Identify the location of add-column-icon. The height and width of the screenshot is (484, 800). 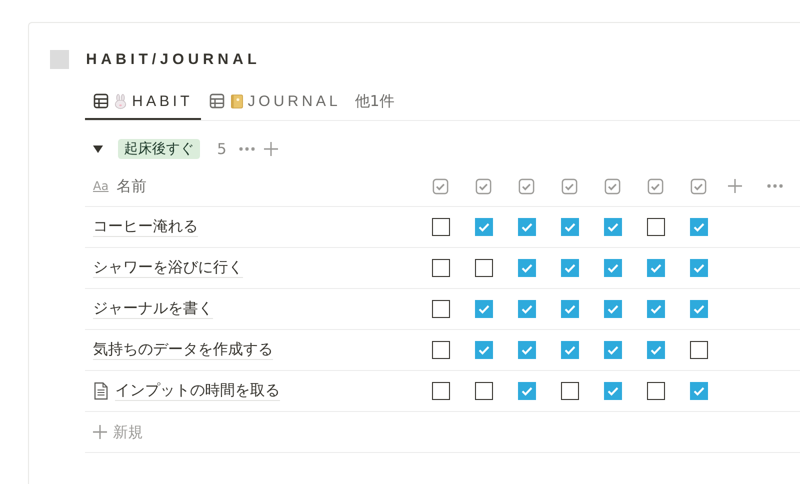
(735, 186).